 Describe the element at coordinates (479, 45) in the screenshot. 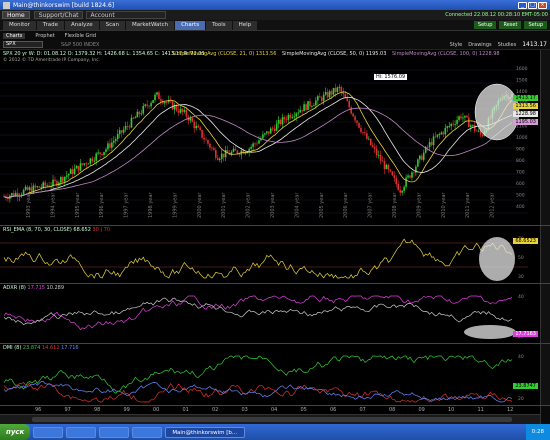

I see `drawings-button: Drawings` at that location.